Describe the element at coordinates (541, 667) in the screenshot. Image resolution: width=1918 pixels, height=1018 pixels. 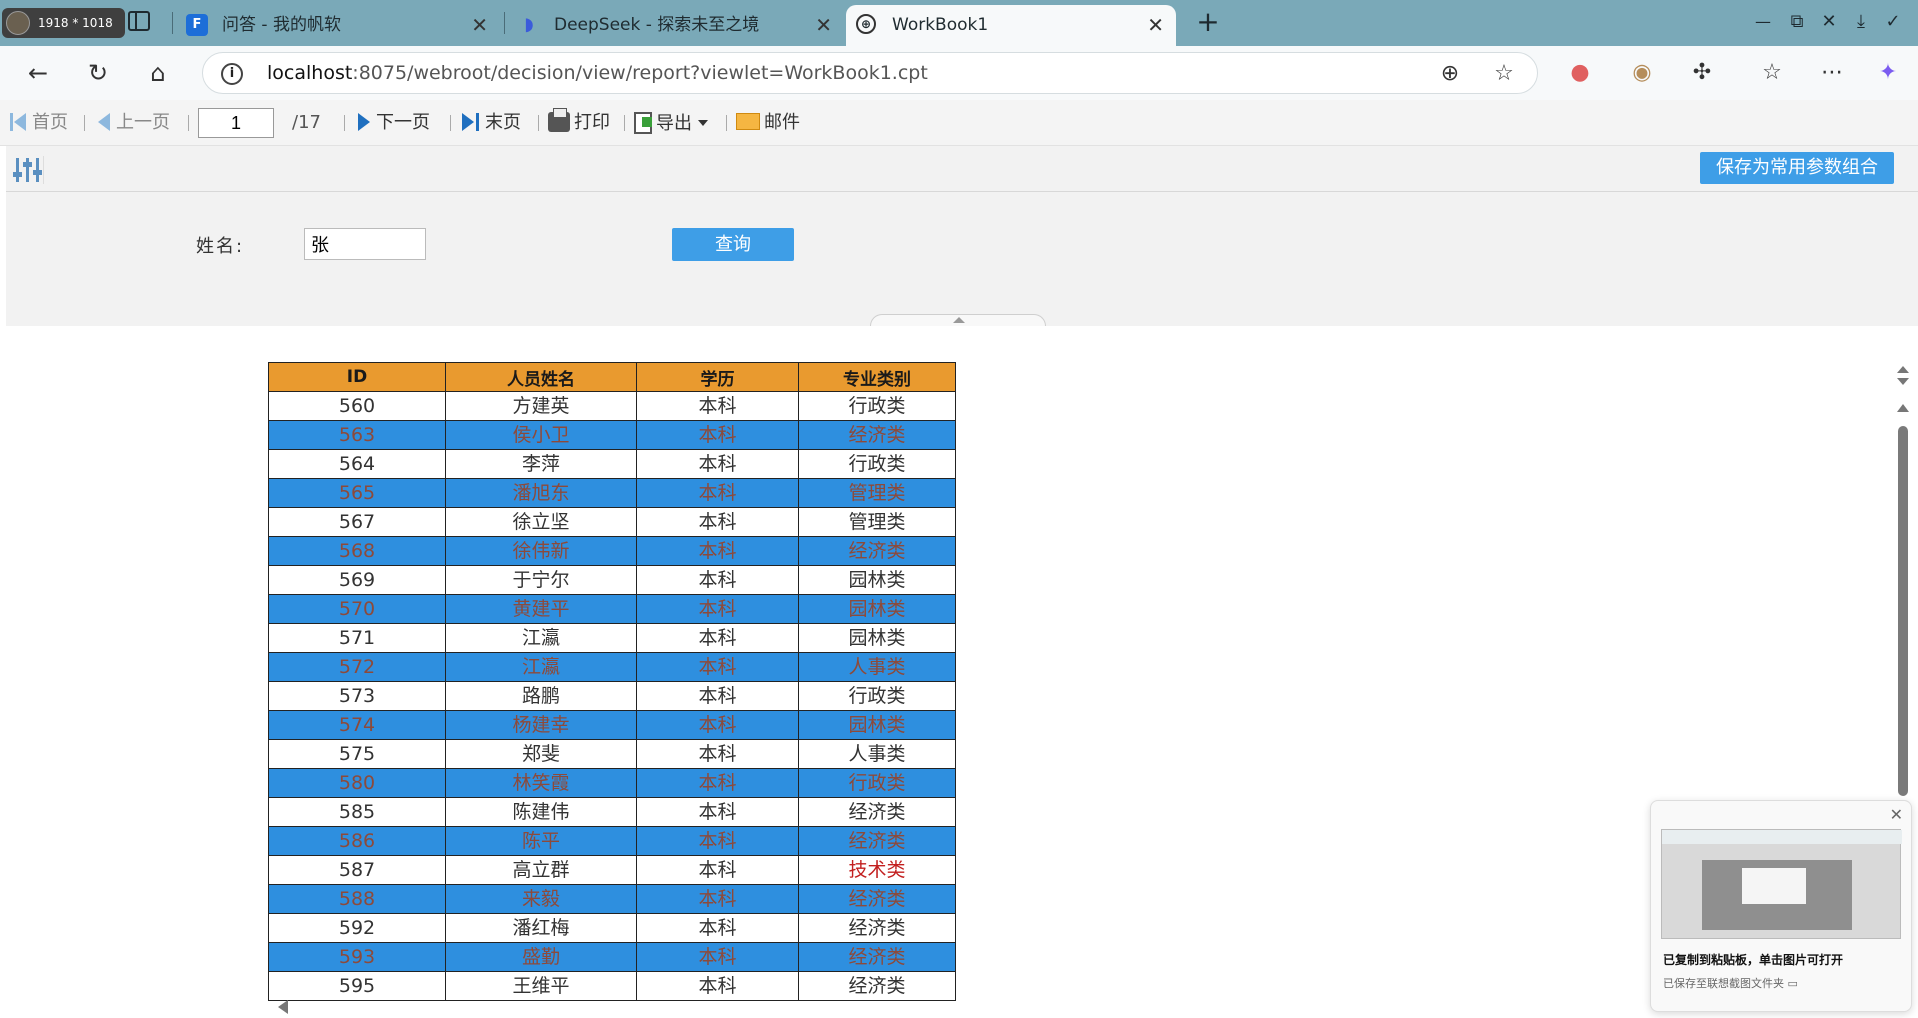
I see `cell-name: 江瀛` at that location.